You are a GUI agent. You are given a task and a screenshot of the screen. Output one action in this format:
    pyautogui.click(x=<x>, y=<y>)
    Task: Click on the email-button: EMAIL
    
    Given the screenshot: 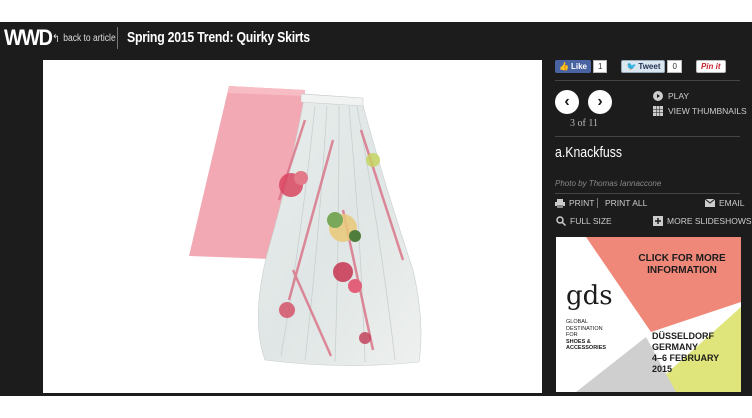 What is the action you would take?
    pyautogui.click(x=725, y=203)
    